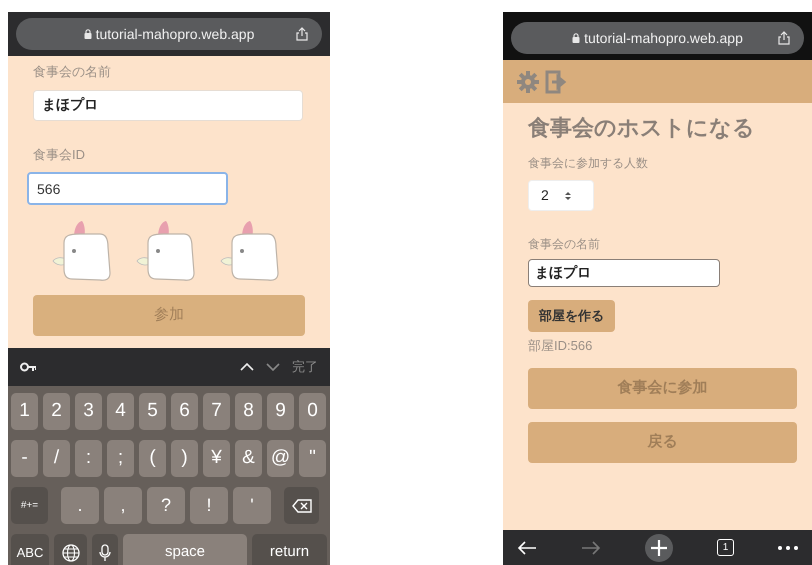 The width and height of the screenshot is (812, 565). Describe the element at coordinates (248, 411) in the screenshot. I see `keyboard-key: 8` at that location.